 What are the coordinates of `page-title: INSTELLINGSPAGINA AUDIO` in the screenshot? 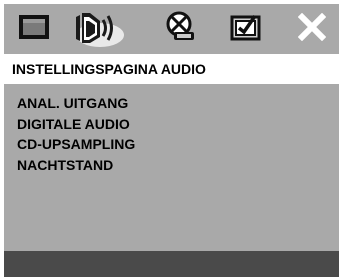 It's located at (109, 69).